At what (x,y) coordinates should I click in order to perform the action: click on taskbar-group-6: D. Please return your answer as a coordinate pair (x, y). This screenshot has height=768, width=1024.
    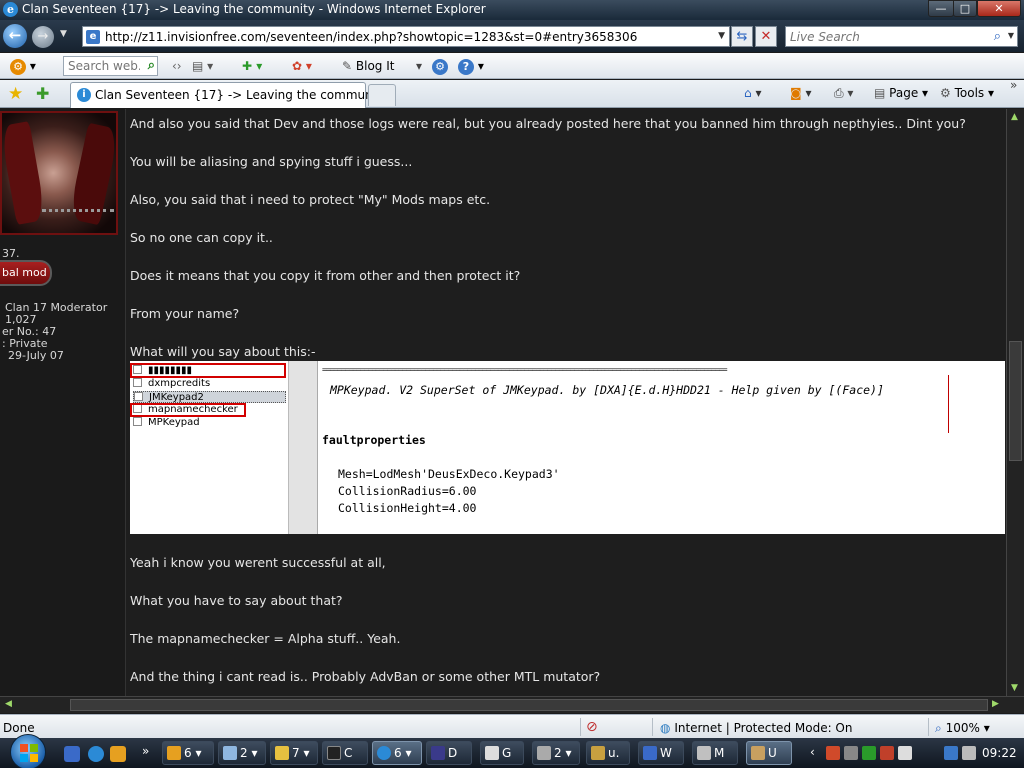
    Looking at the image, I should click on (449, 753).